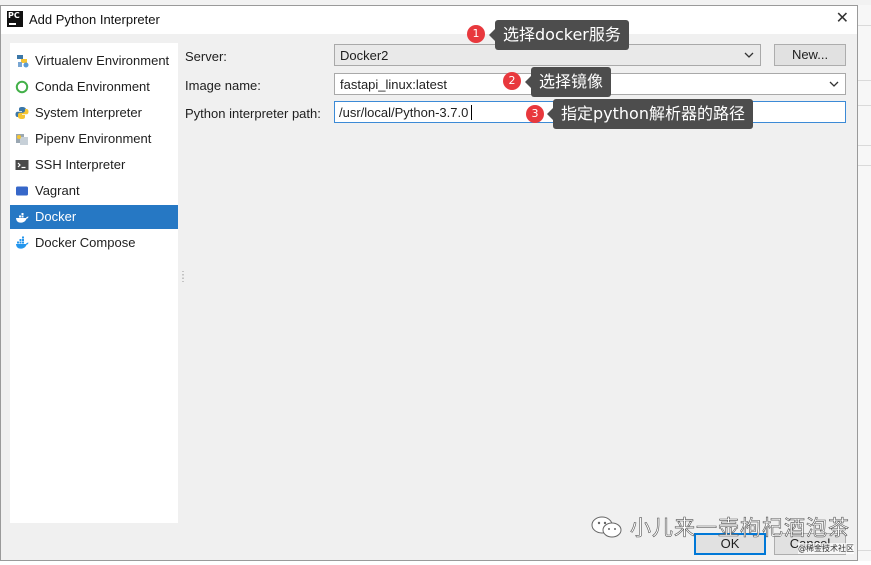  Describe the element at coordinates (568, 82) in the screenshot. I see `annotation-tip-2: 选择镜像` at that location.